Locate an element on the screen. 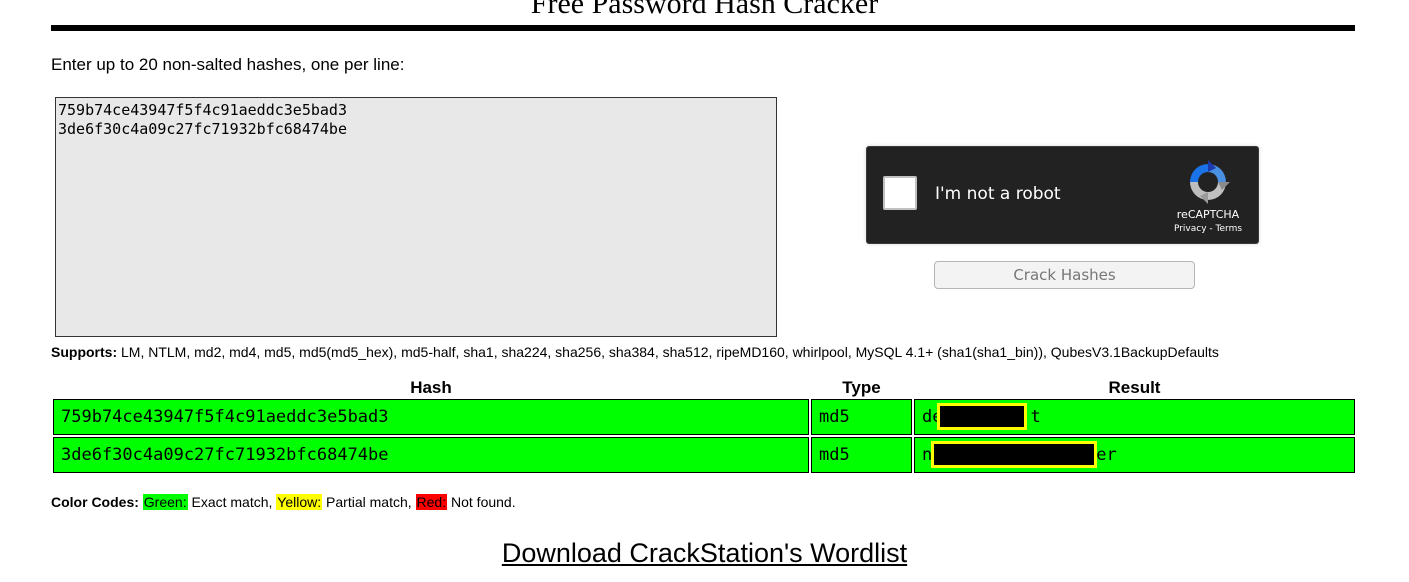 Image resolution: width=1409 pixels, height=582 pixels. results-header-row: Hash Type Result is located at coordinates (704, 387).